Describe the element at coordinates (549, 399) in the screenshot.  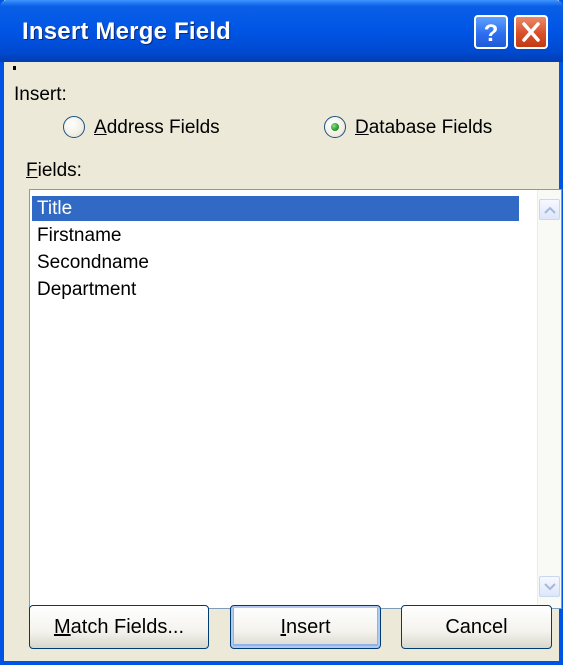
I see `vertical-scrollbar` at that location.